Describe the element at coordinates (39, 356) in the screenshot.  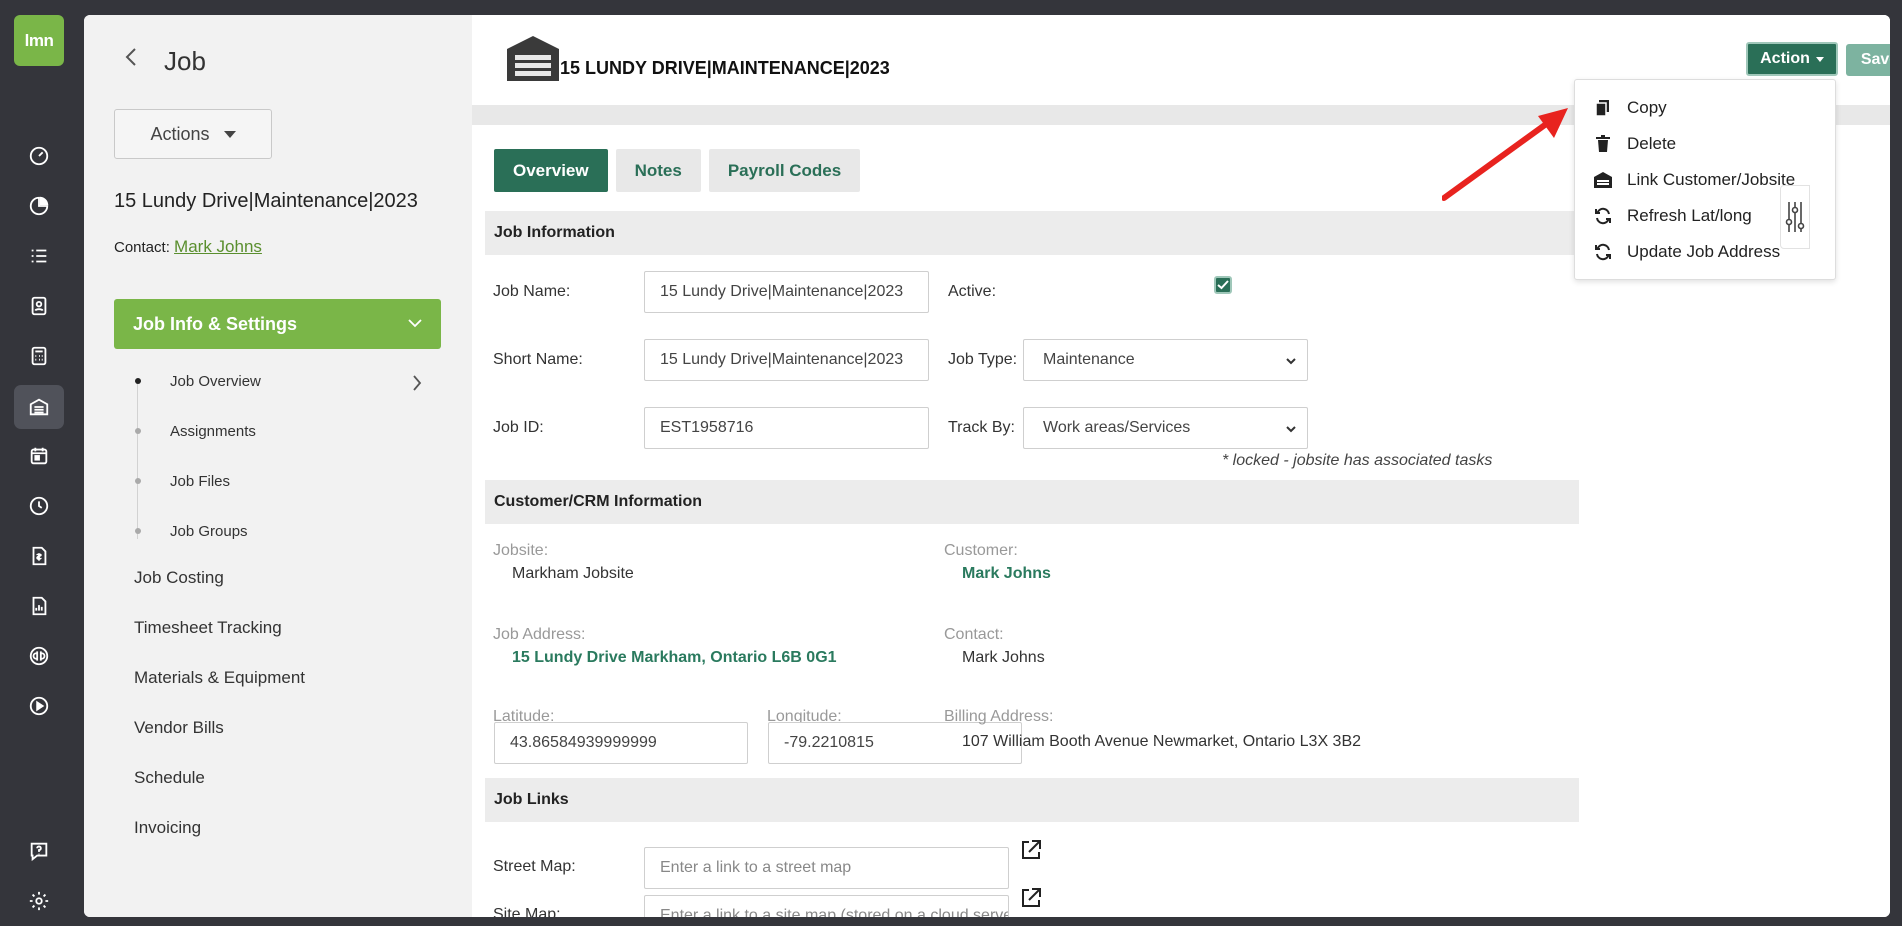
I see `calculator-icon` at that location.